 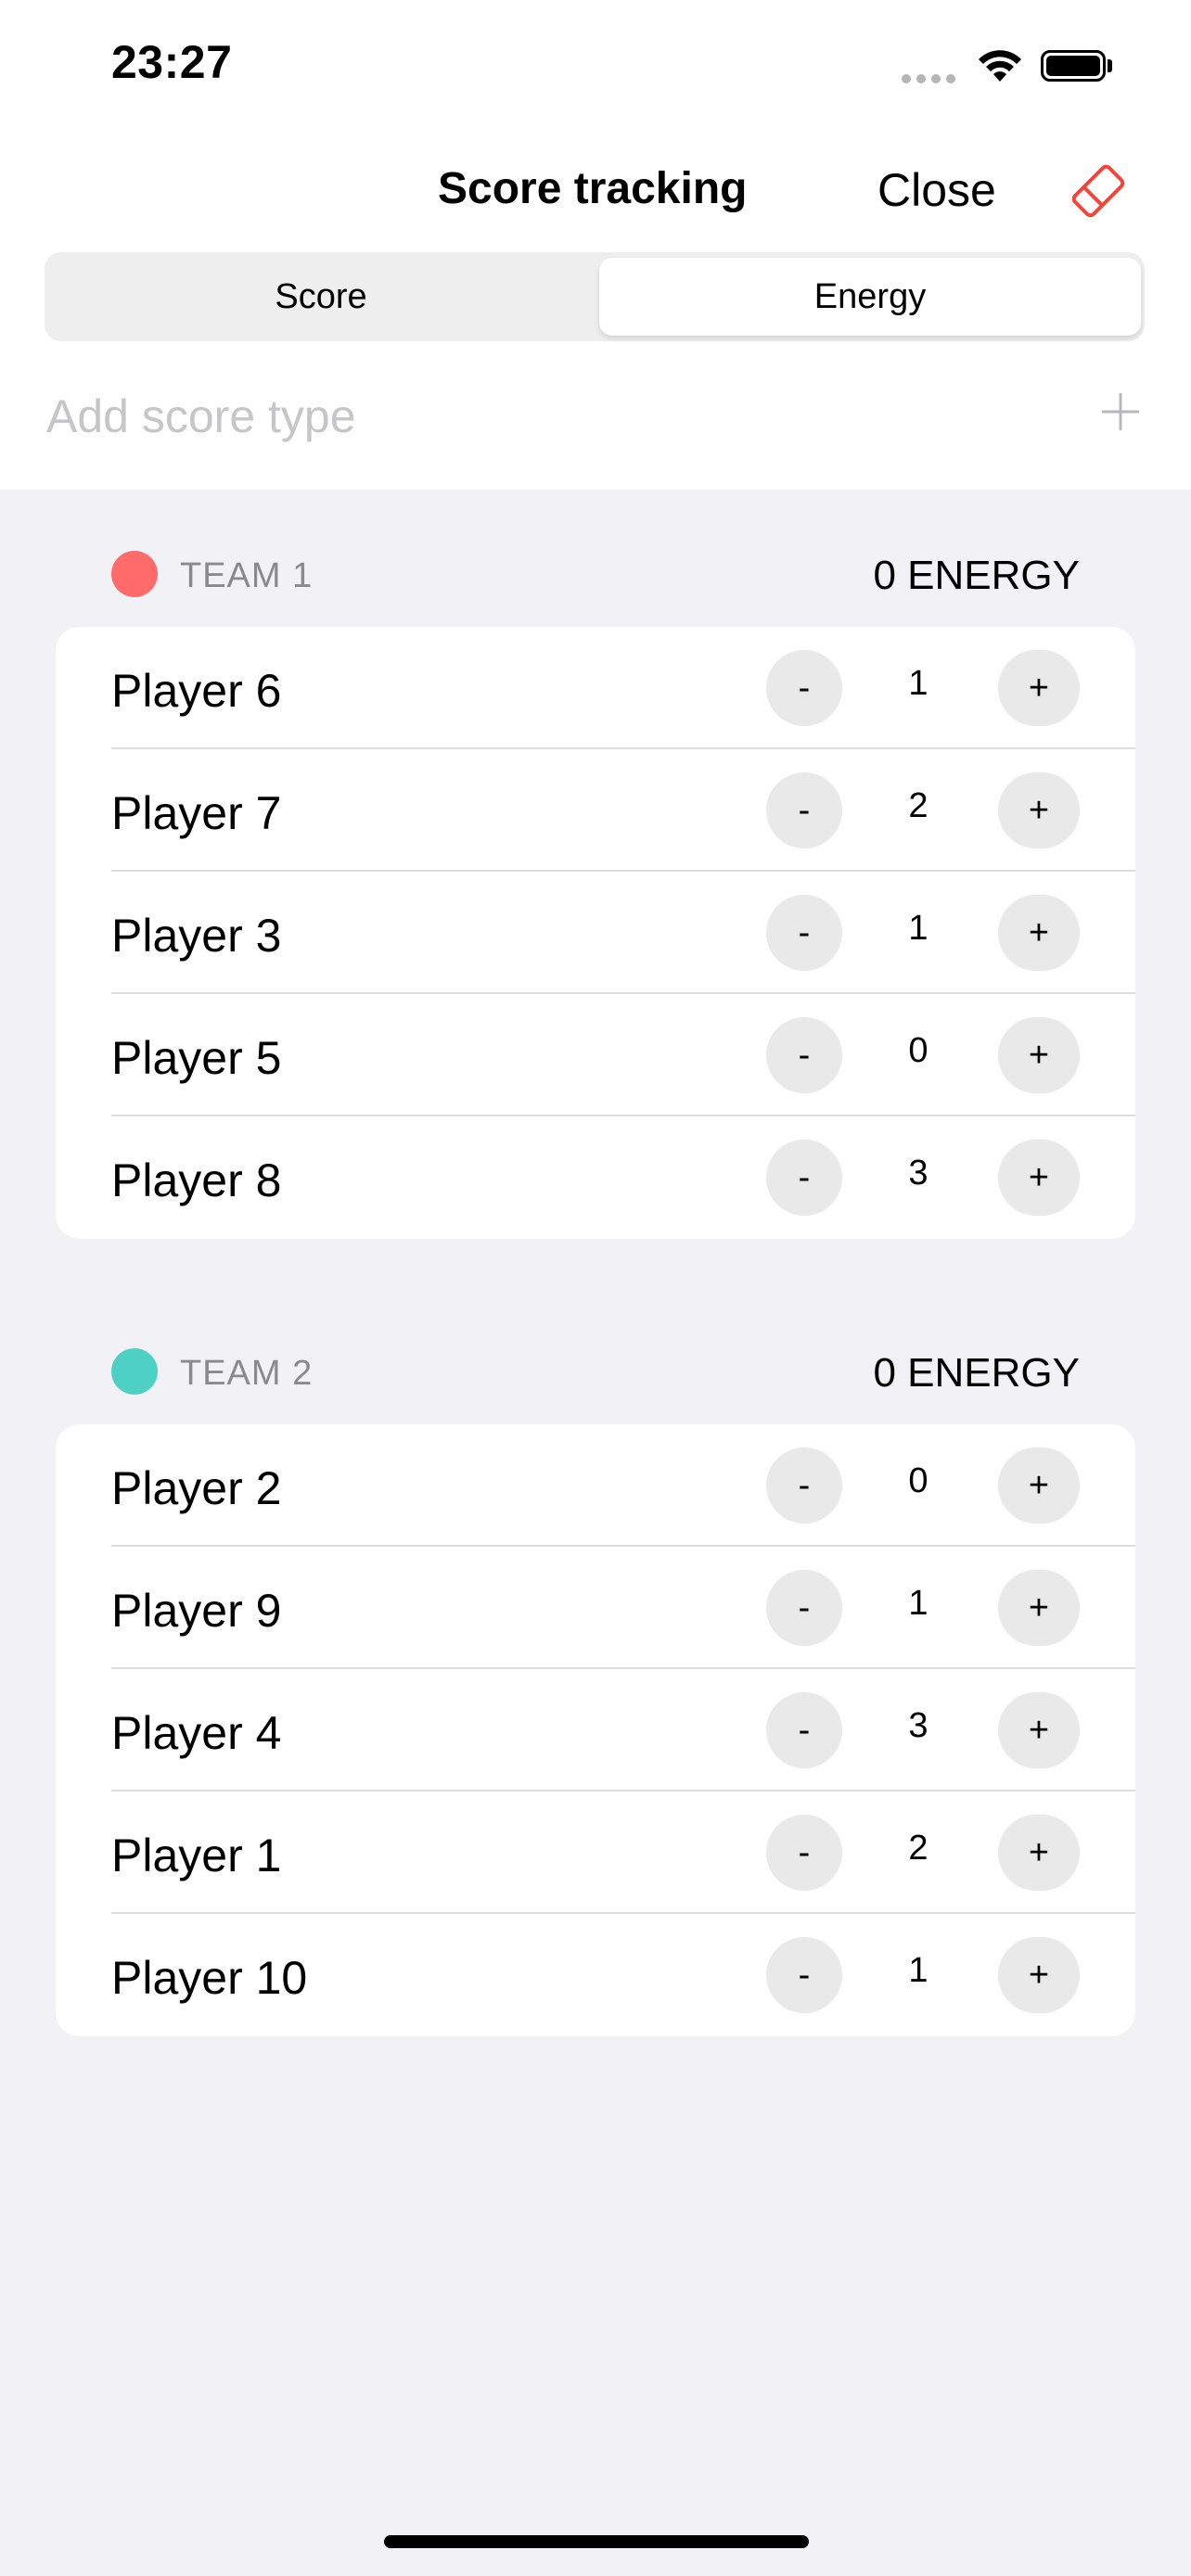 I want to click on player-row: Player 10 - 1 +, so click(x=595, y=1975).